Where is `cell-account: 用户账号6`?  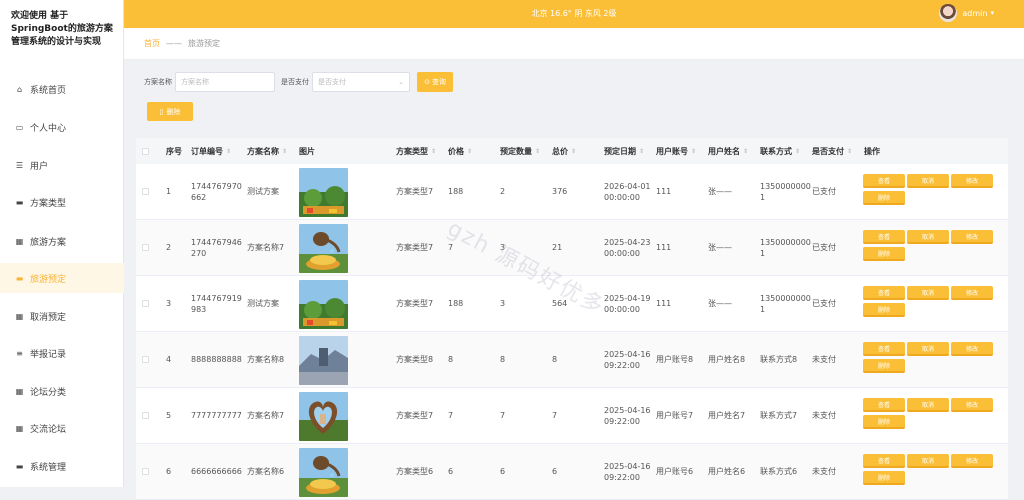
cell-account: 用户账号6 is located at coordinates (675, 471).